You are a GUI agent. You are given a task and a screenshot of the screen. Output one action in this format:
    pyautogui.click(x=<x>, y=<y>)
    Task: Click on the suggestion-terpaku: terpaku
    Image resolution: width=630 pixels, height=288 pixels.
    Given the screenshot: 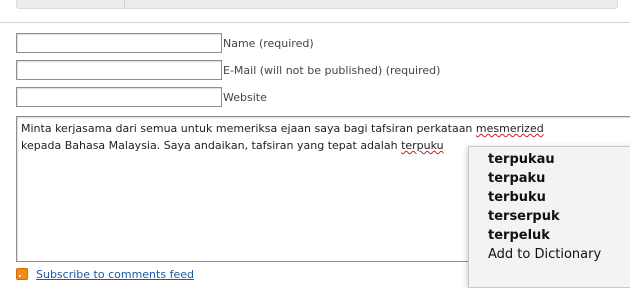 What is the action you would take?
    pyautogui.click(x=516, y=178)
    